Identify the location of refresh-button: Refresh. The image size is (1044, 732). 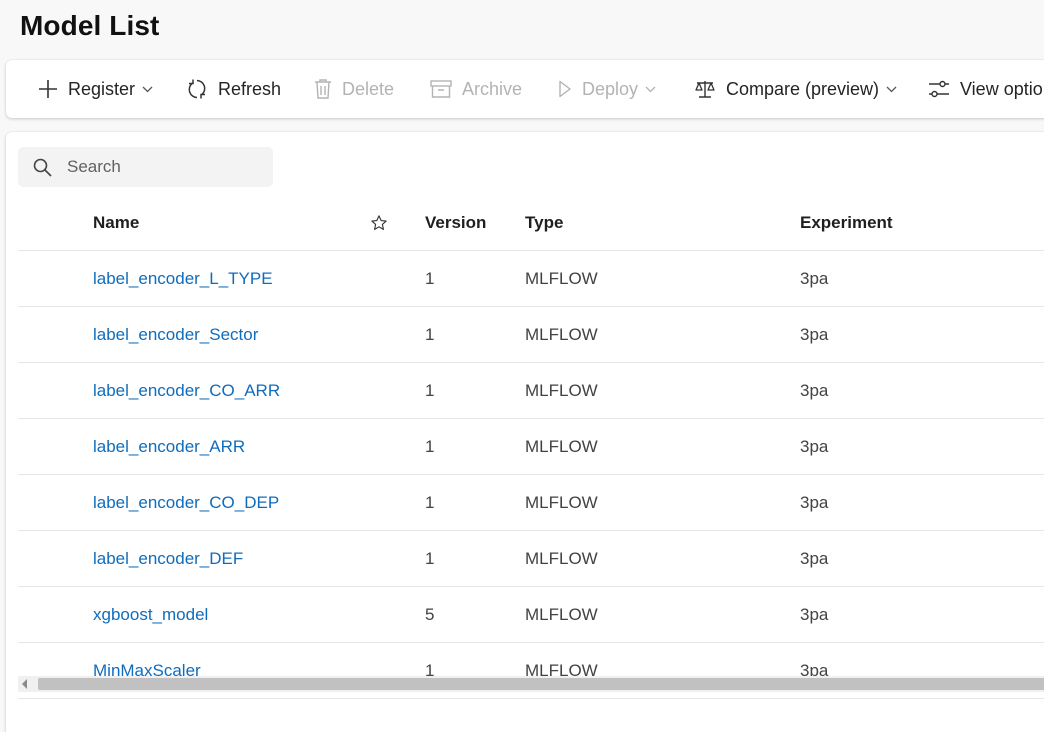
(233, 89).